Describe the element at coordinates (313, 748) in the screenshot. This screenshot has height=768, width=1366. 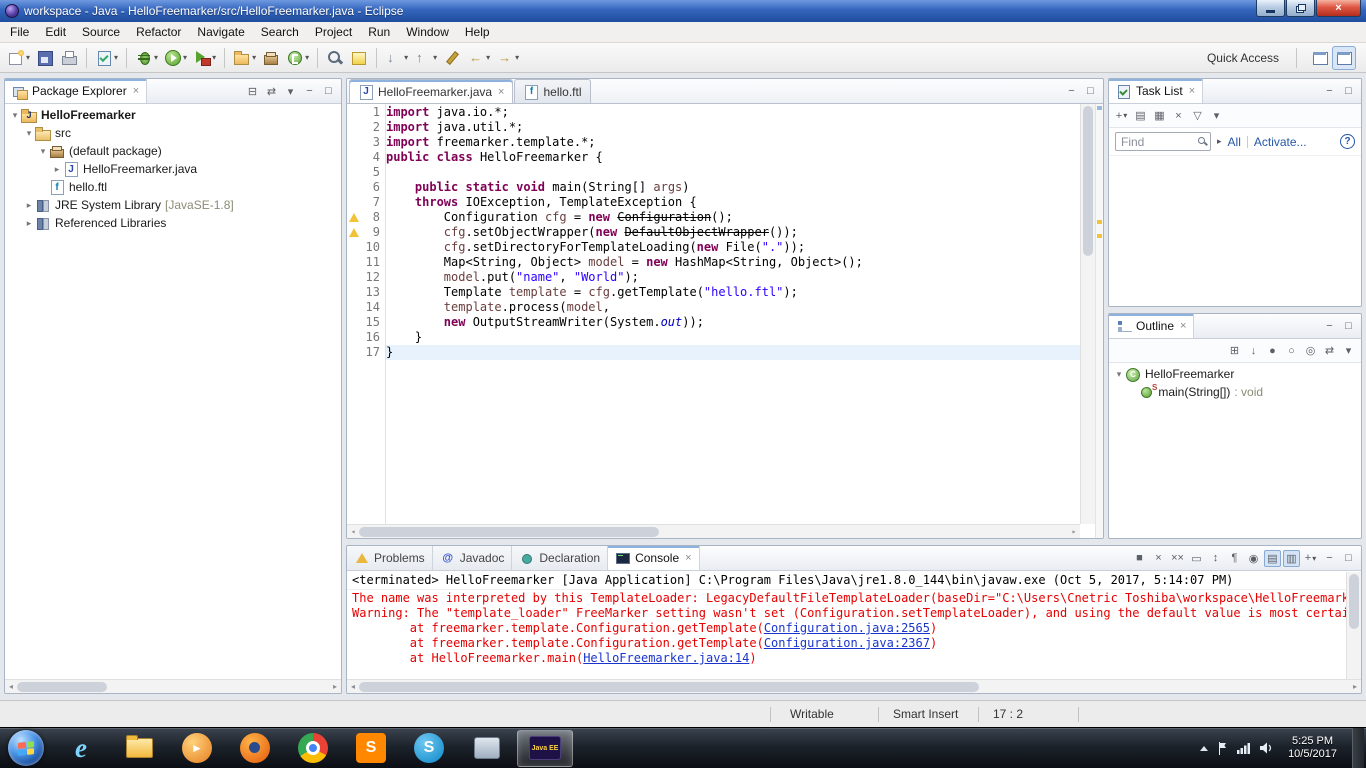
I see `taskbar-chrome` at that location.